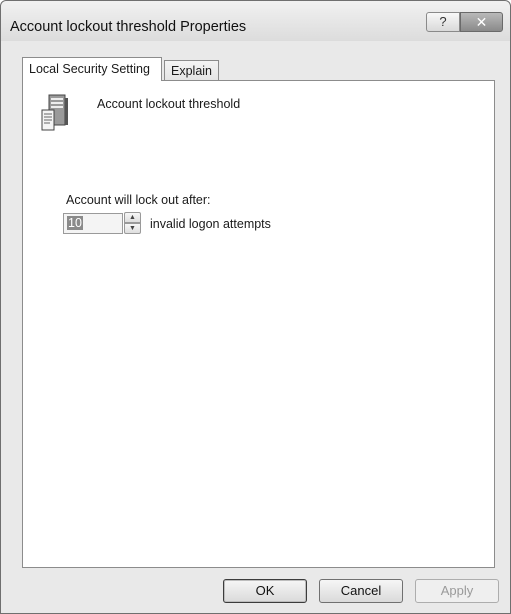 This screenshot has height=614, width=511. I want to click on lockout-suffix: invalid logon attempts, so click(210, 224).